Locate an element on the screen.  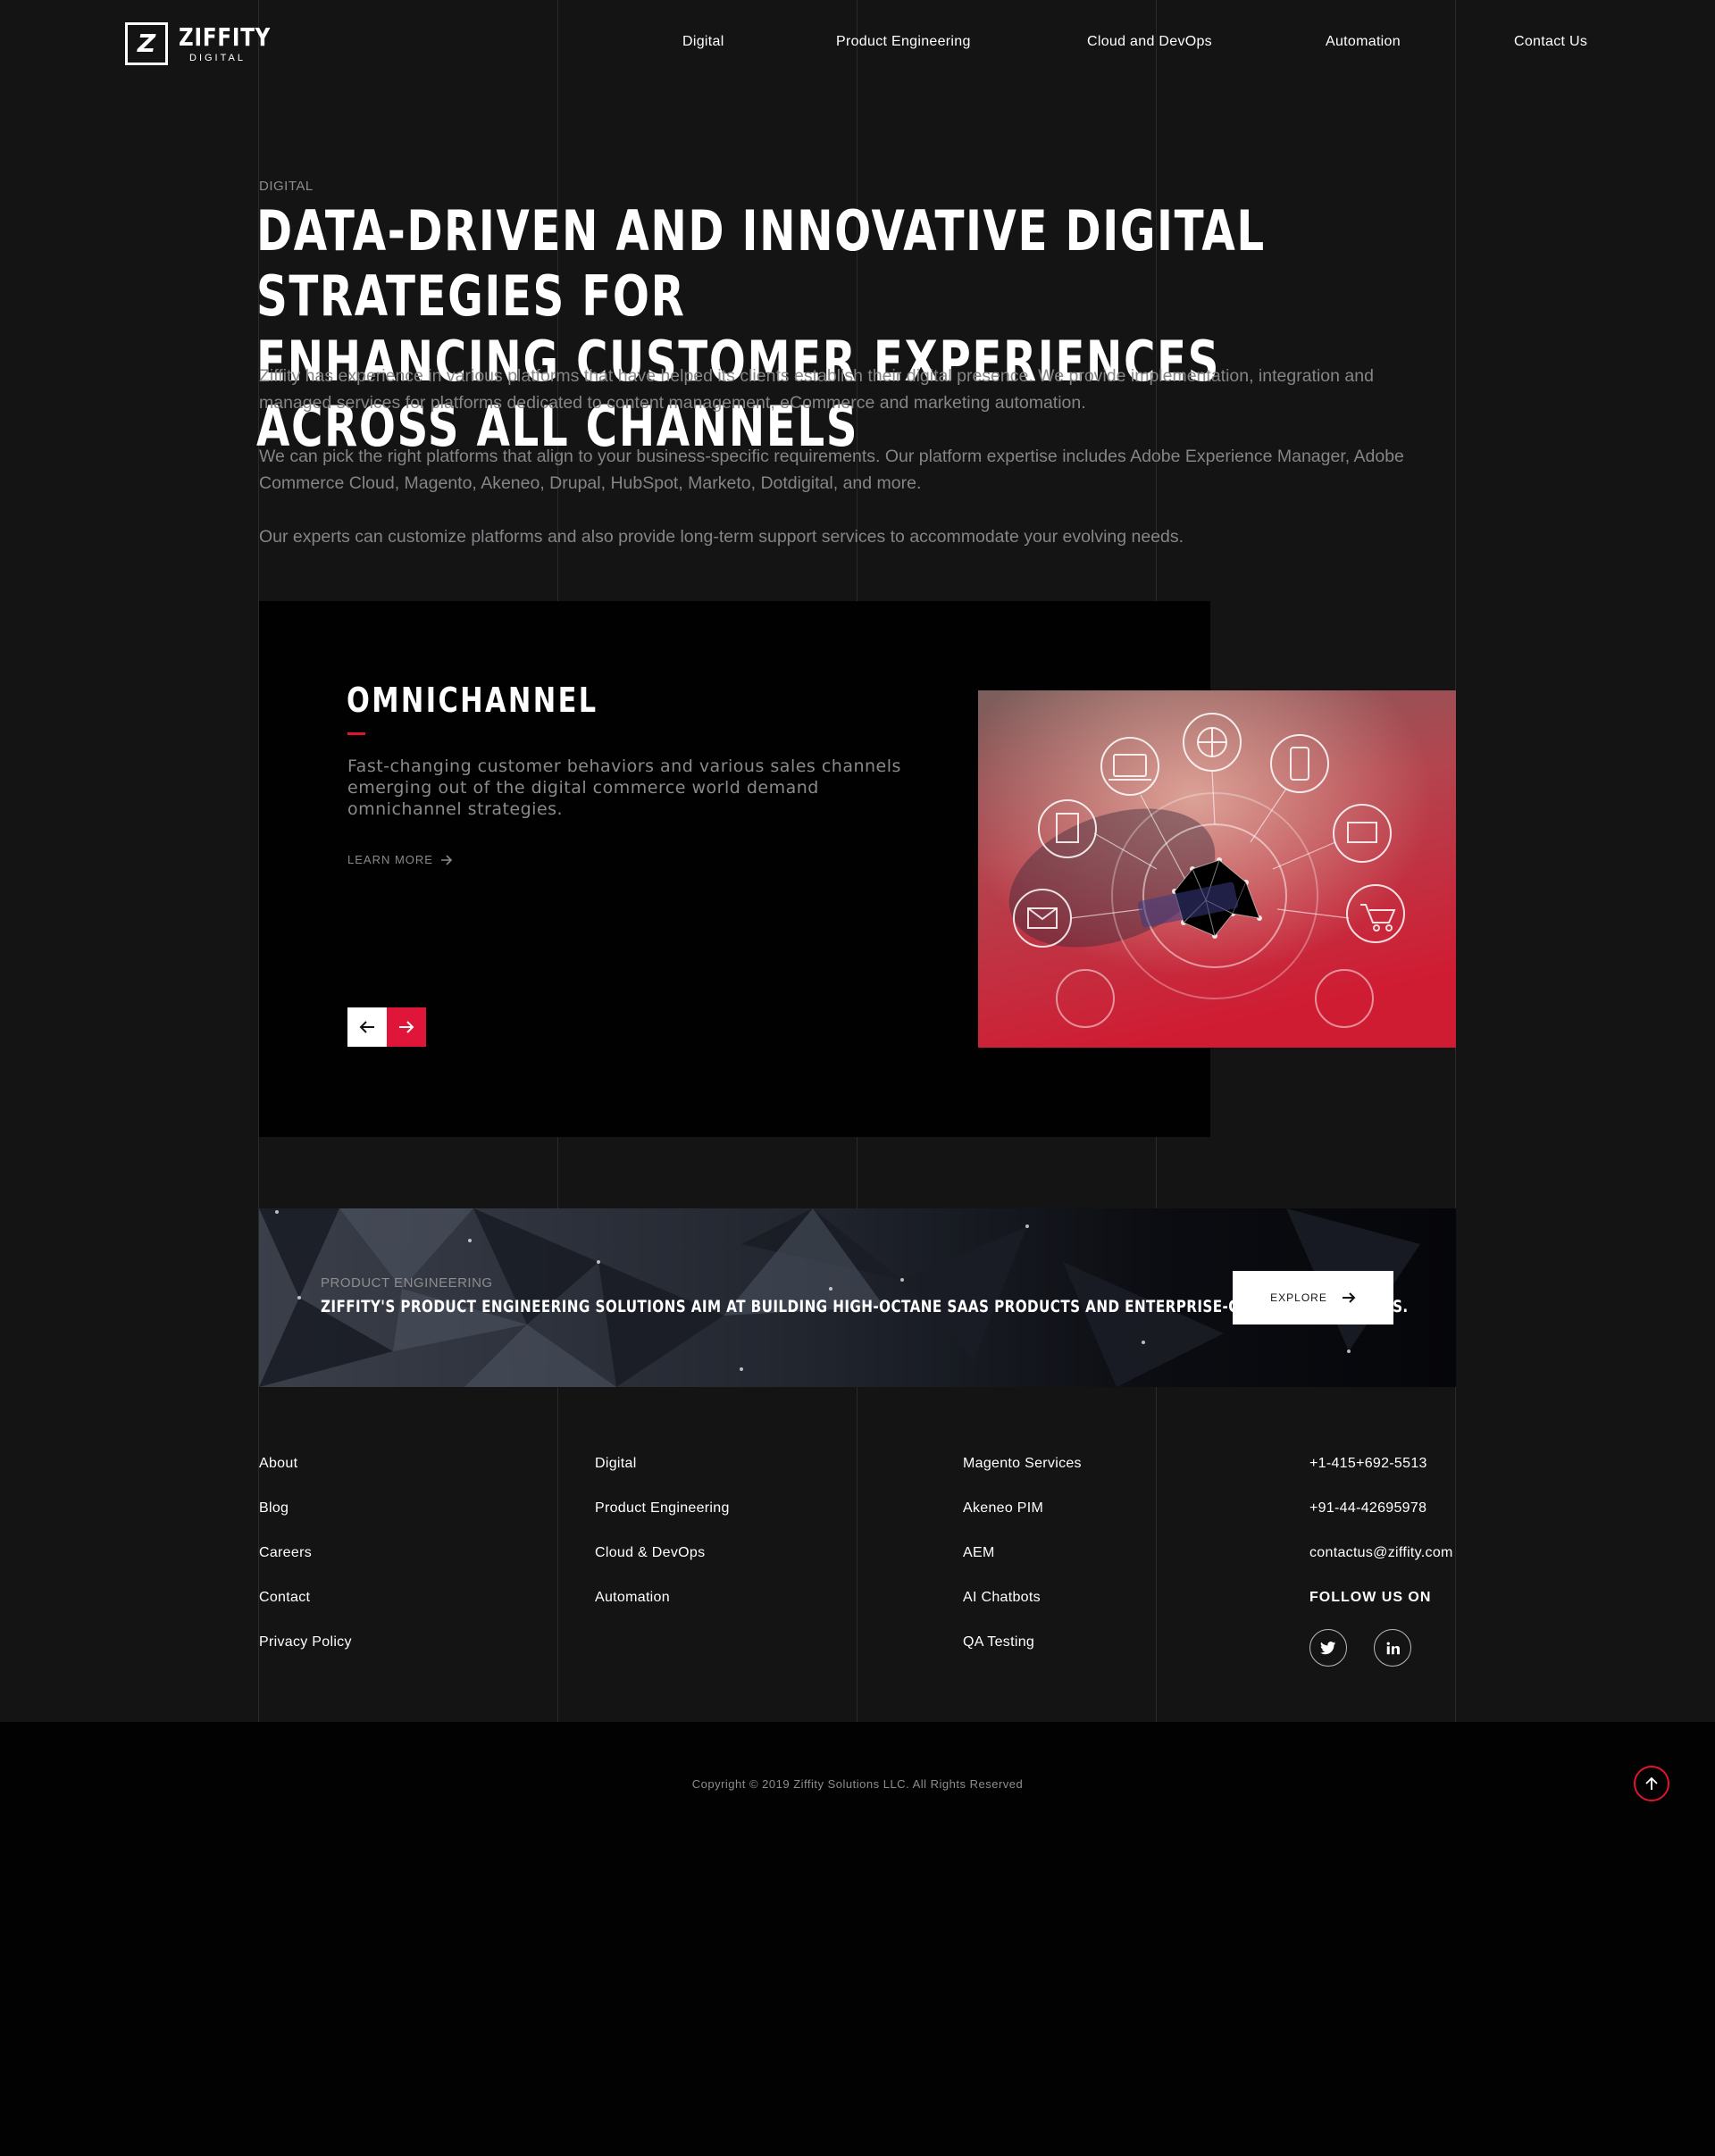
footer-link-digital: Digital is located at coordinates (616, 1464).